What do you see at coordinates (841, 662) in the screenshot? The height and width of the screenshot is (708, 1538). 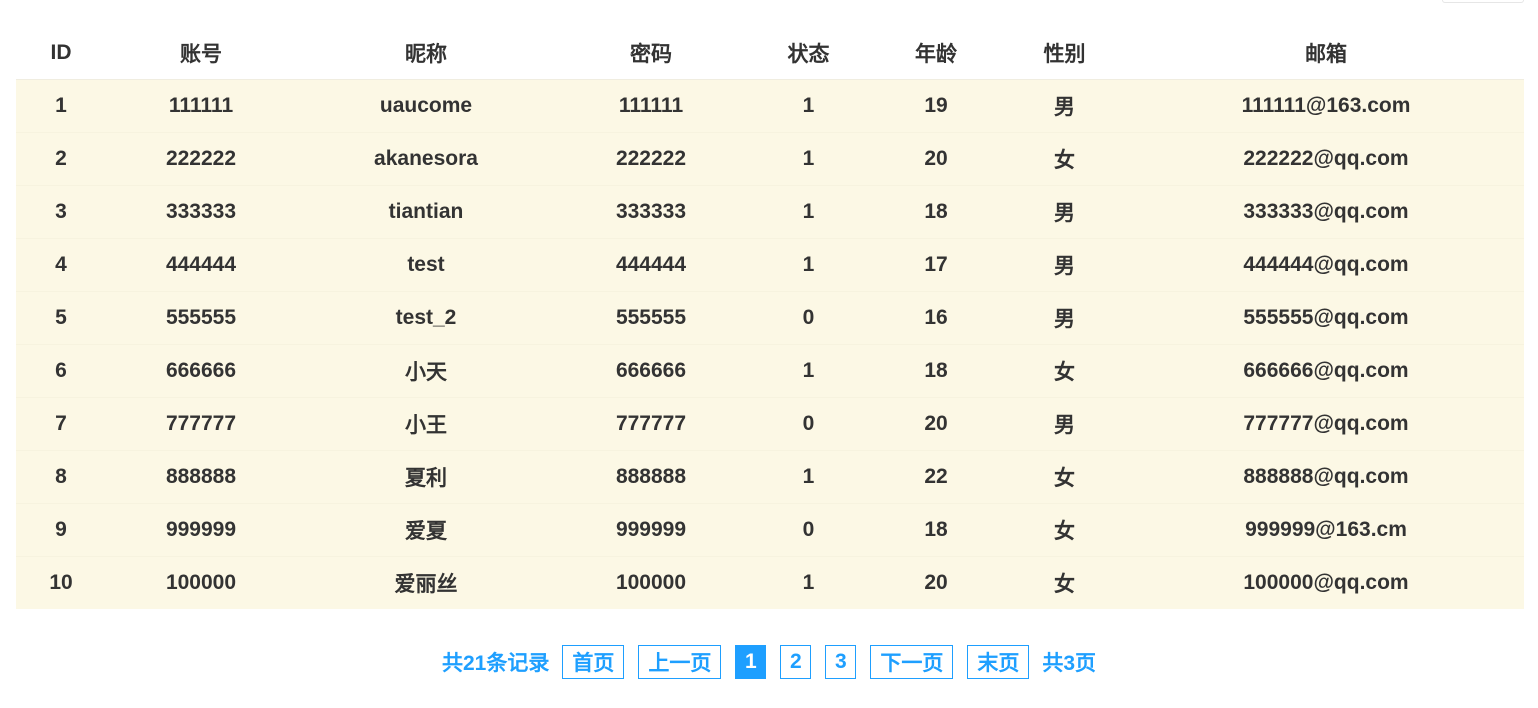 I see `page-3-button: 3` at bounding box center [841, 662].